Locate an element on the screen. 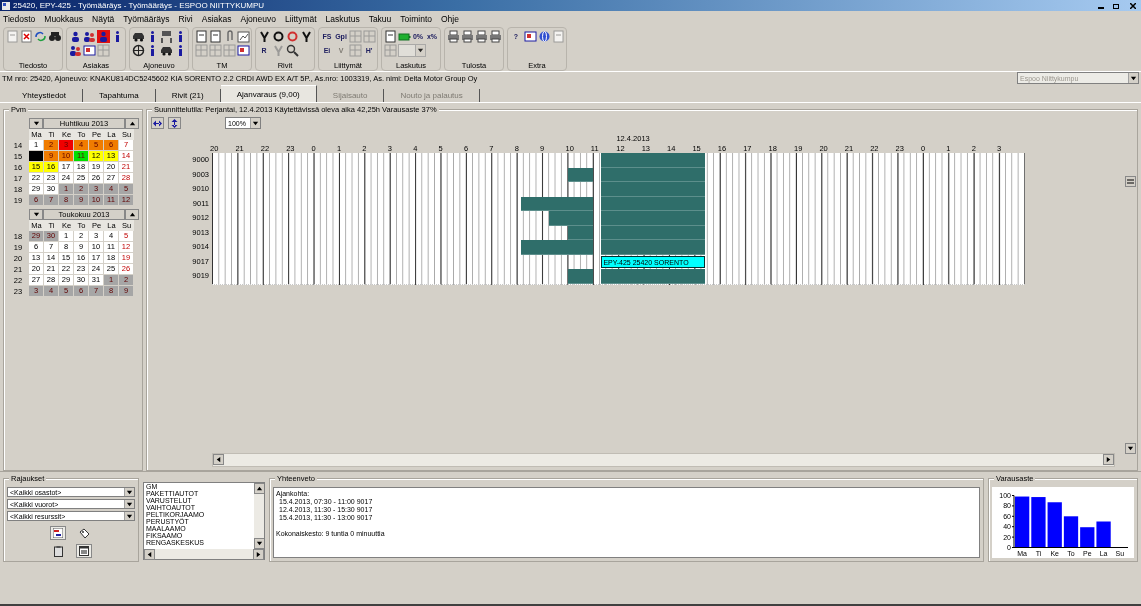 Image resolution: width=1141 pixels, height=606 pixels. window-icon is located at coordinates (84, 551).